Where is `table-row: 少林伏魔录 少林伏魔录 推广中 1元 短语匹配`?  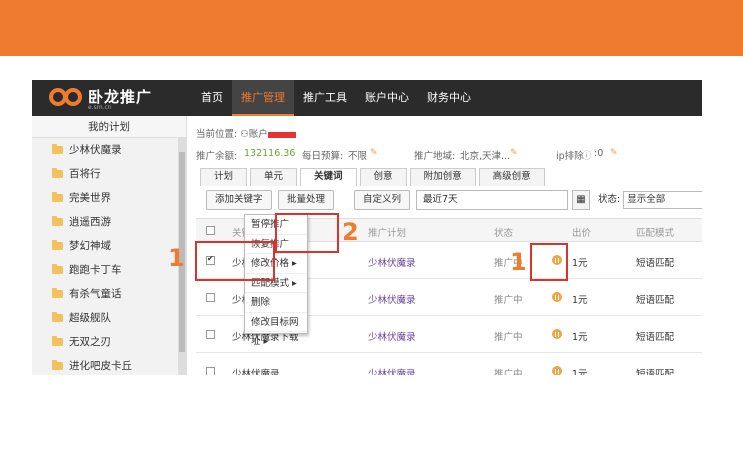
table-row: 少林伏魔录 少林伏魔录 推广中 1元 短语匹配 is located at coordinates (449, 364).